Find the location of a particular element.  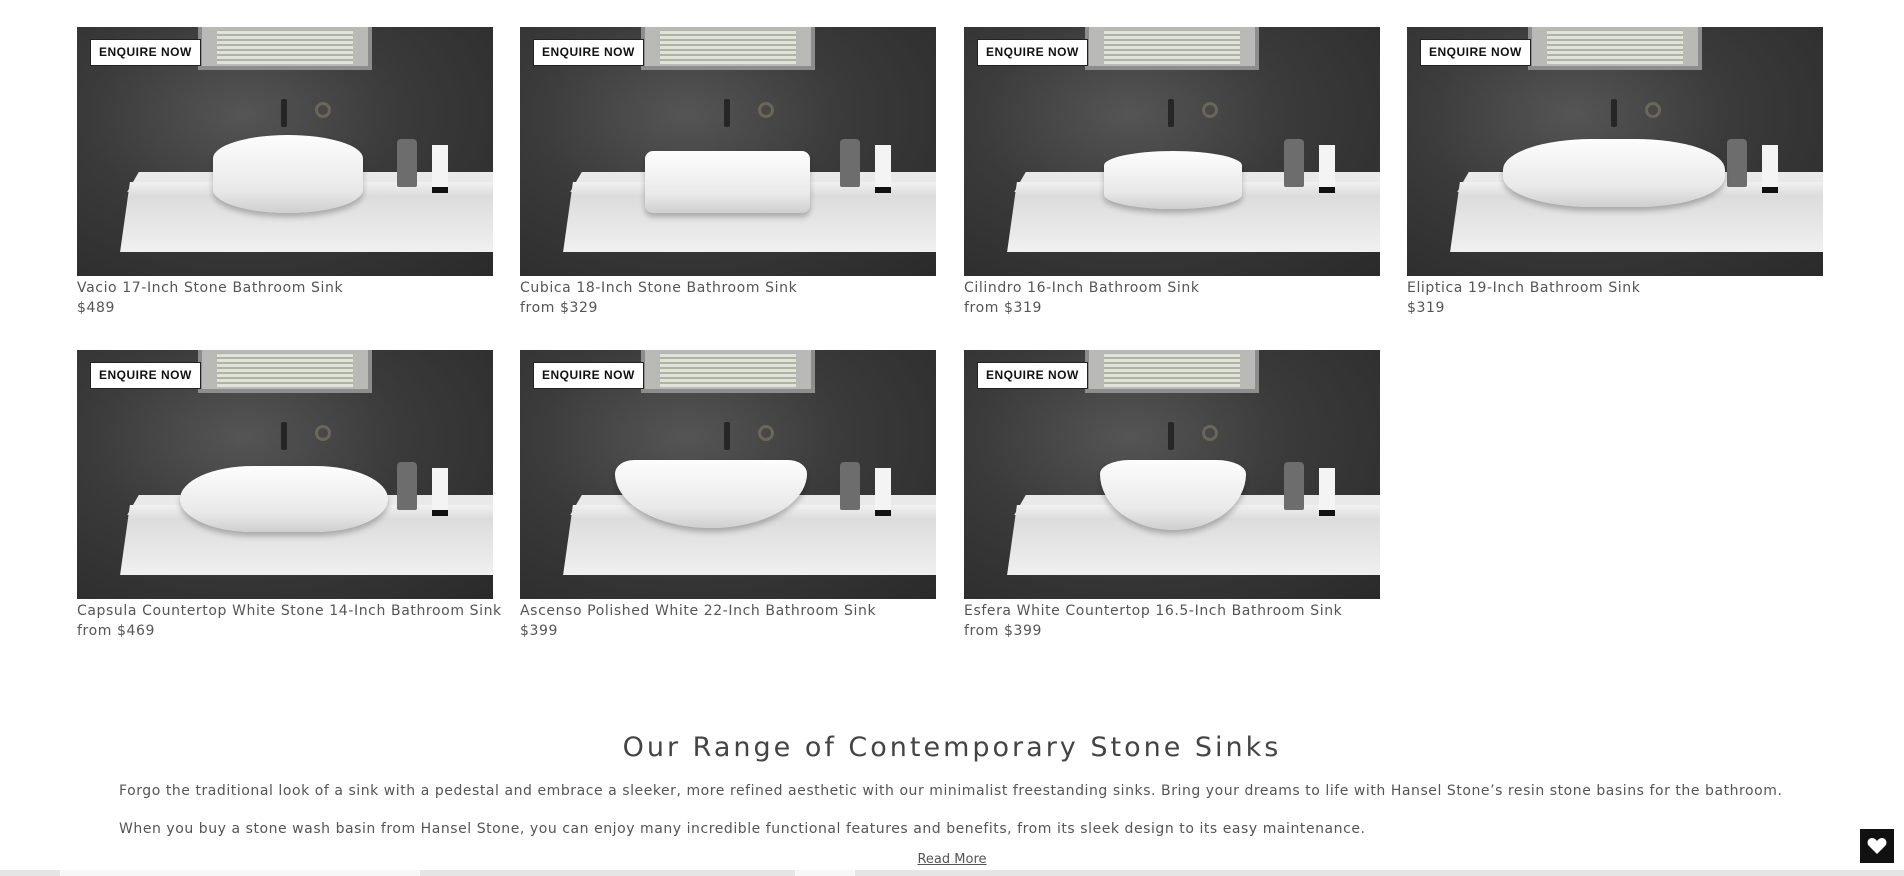

product-price: from $319 is located at coordinates (1003, 308).